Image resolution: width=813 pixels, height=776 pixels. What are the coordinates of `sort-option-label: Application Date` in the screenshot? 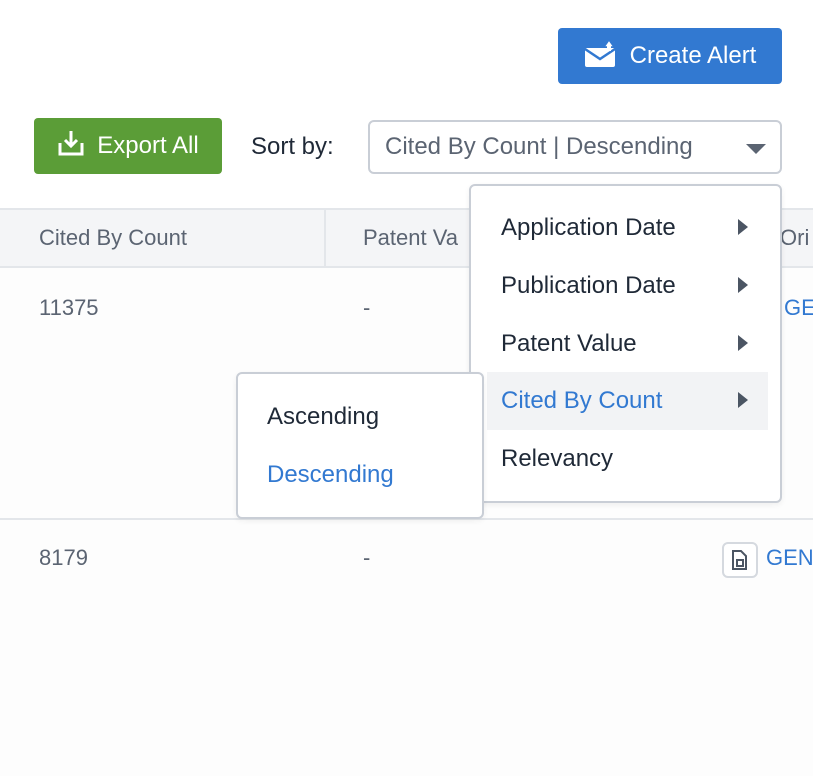 It's located at (588, 228).